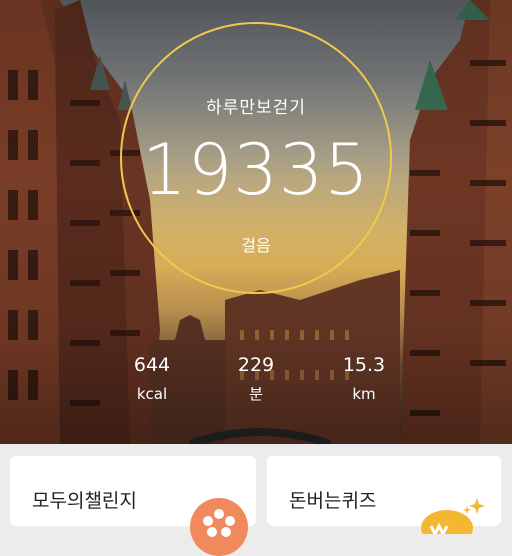  I want to click on quiz-card-label: 돈버는퀴즈, so click(333, 501).